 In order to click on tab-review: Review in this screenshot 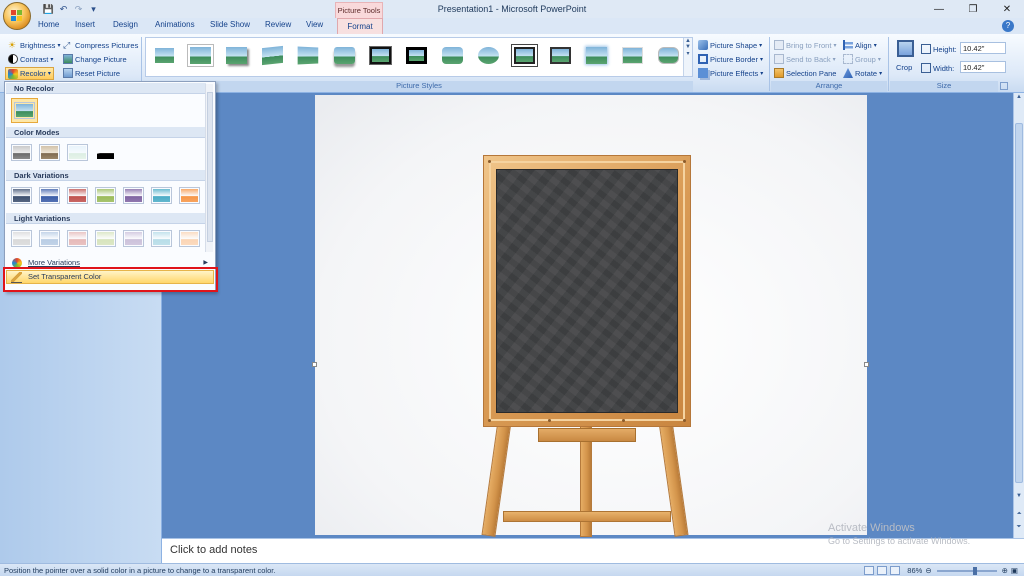, I will do `click(278, 24)`.